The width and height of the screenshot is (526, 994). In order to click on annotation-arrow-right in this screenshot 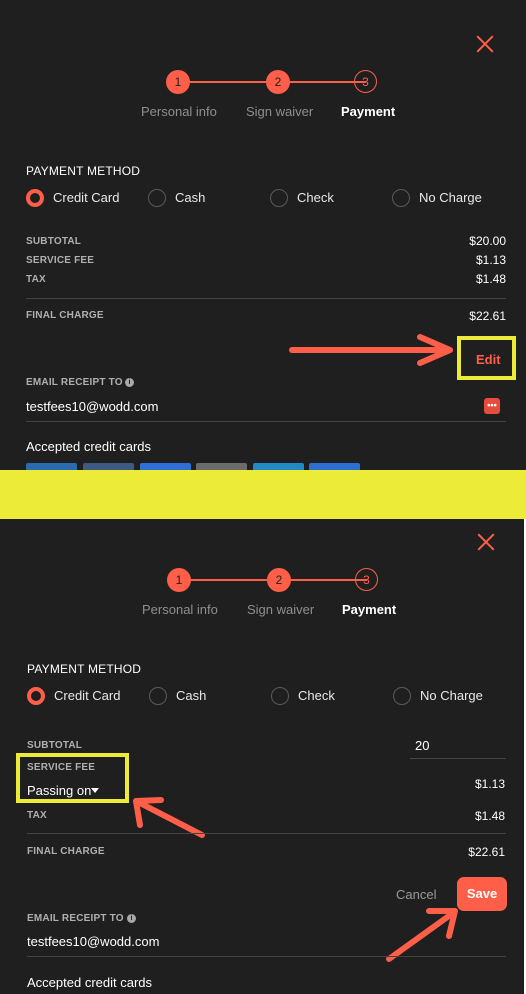, I will do `click(371, 350)`.